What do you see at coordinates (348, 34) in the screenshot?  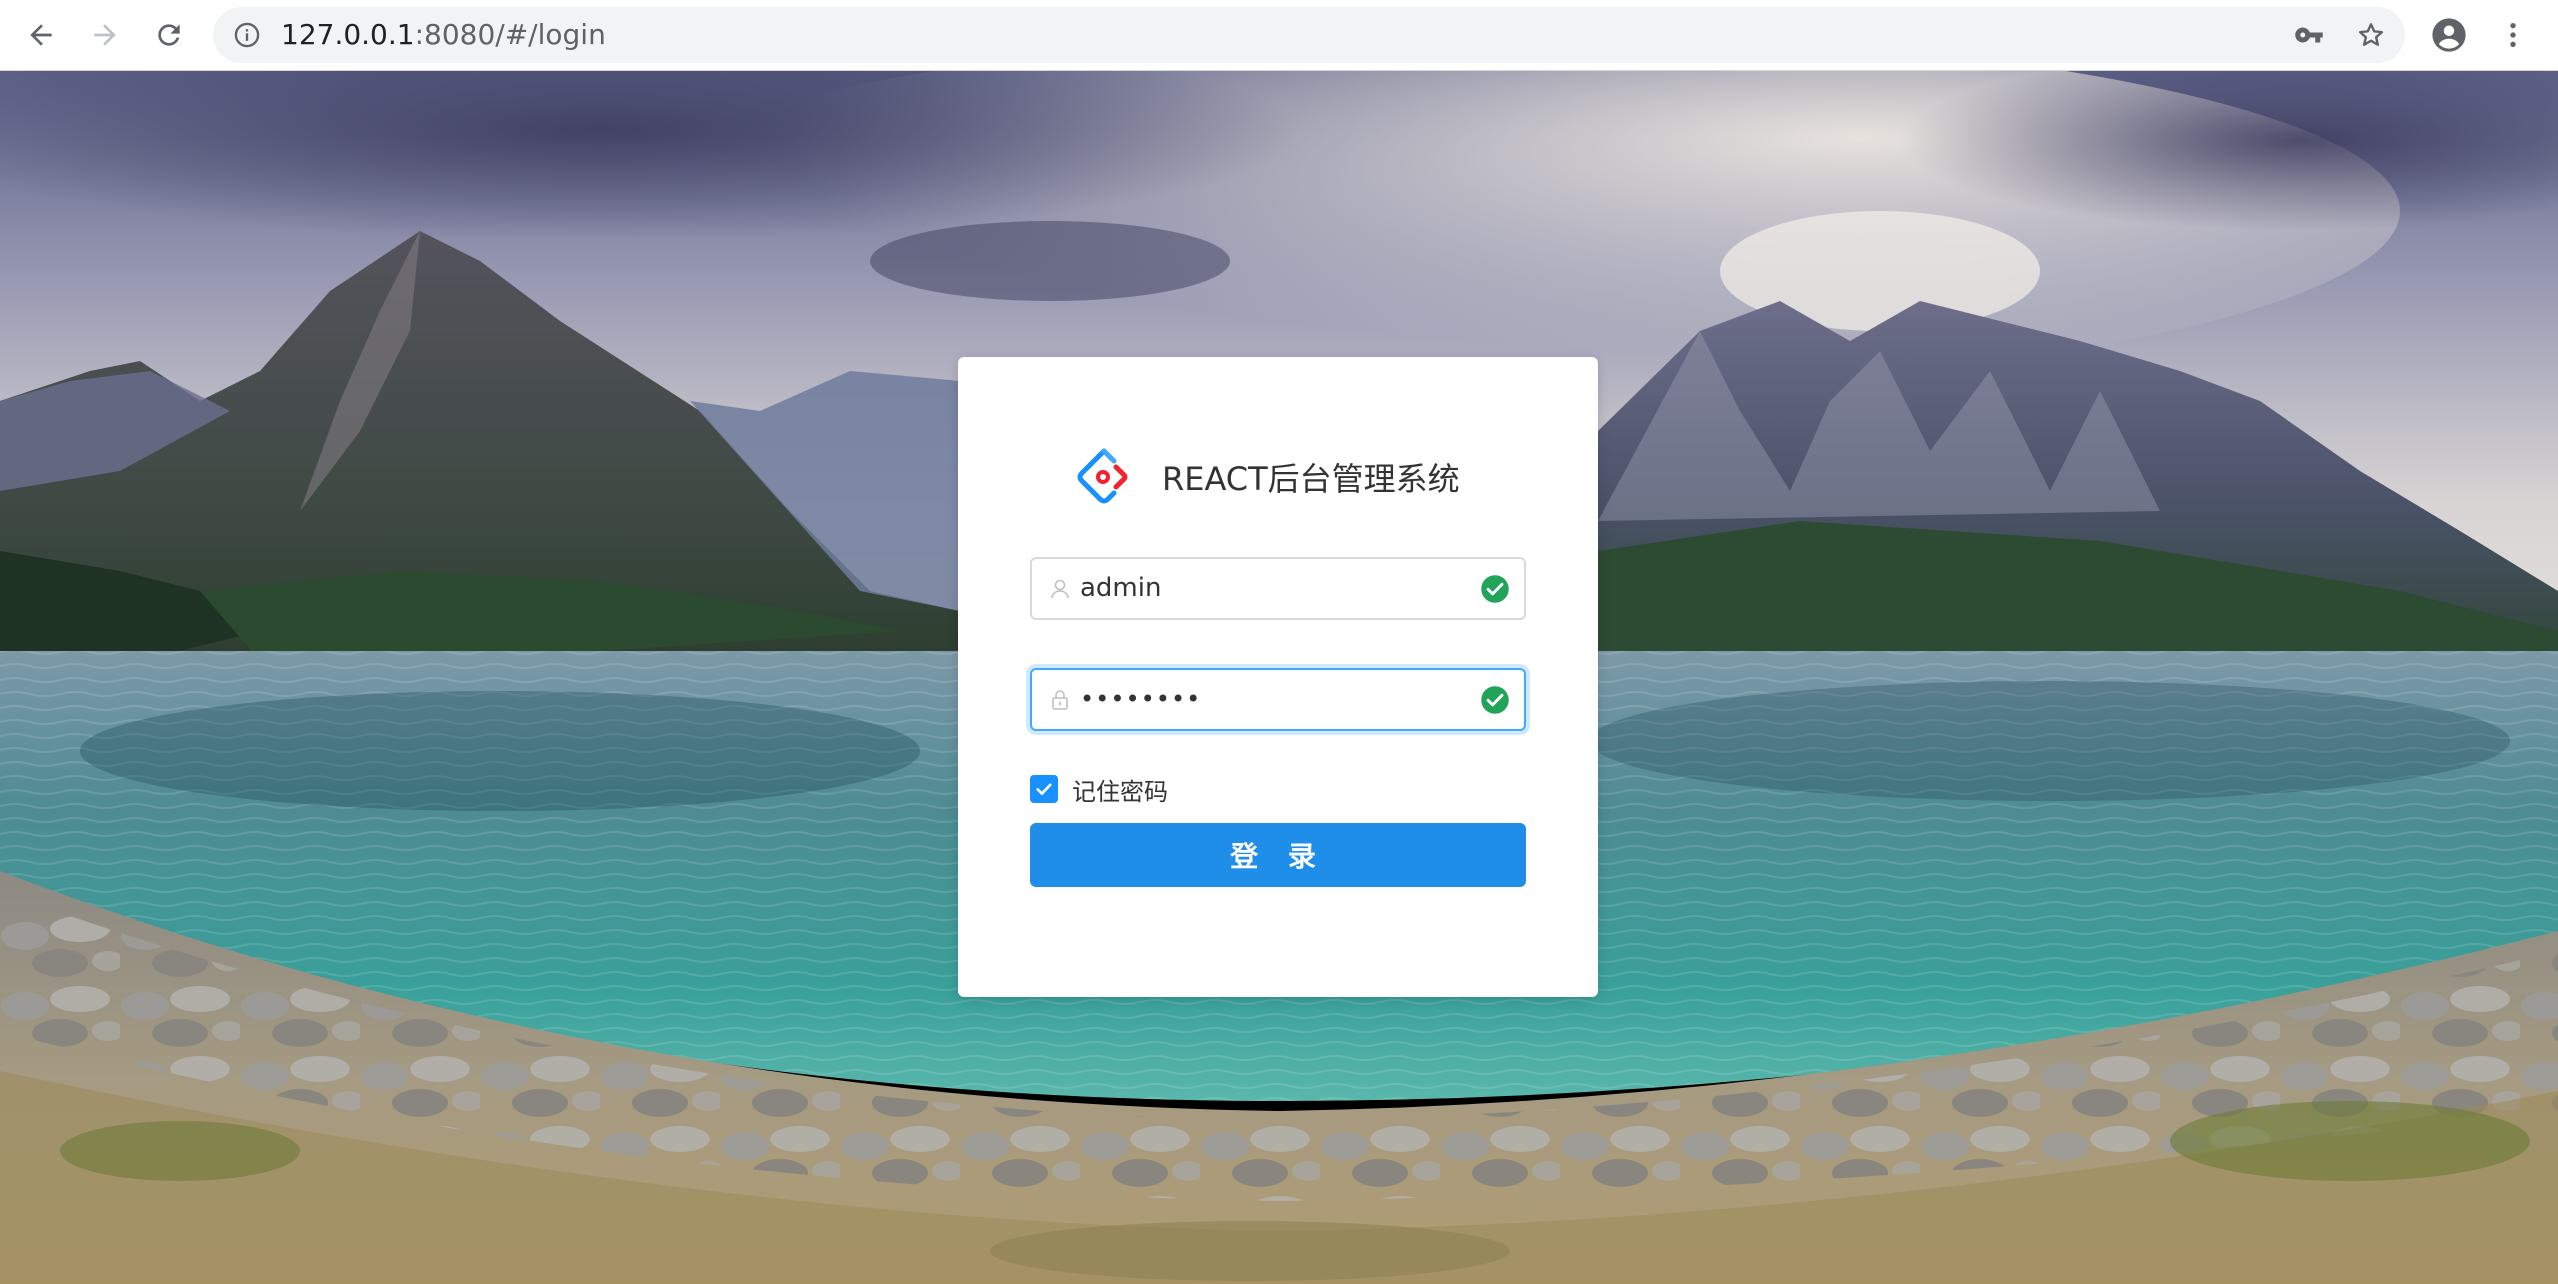 I see `url-host: 127.0.0.1` at bounding box center [348, 34].